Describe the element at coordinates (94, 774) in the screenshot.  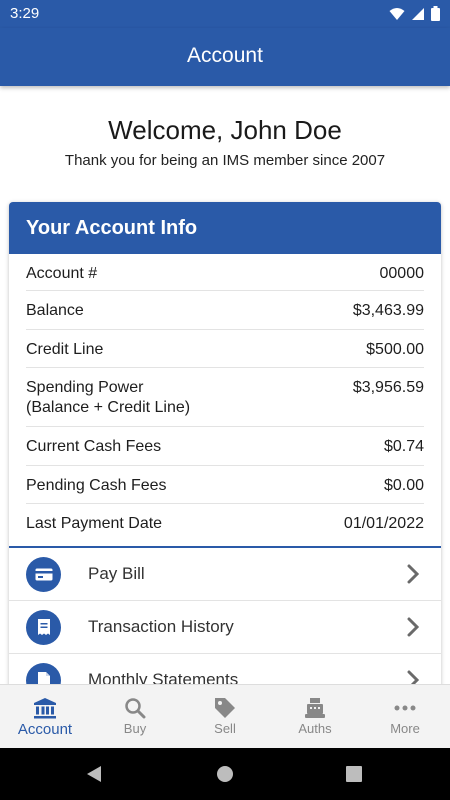
I see `back-icon` at that location.